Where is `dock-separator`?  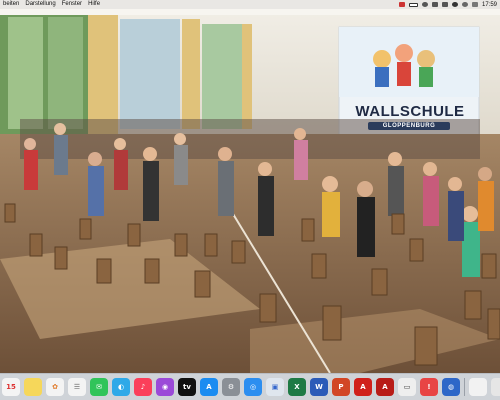
dock-separator is located at coordinates (464, 387).